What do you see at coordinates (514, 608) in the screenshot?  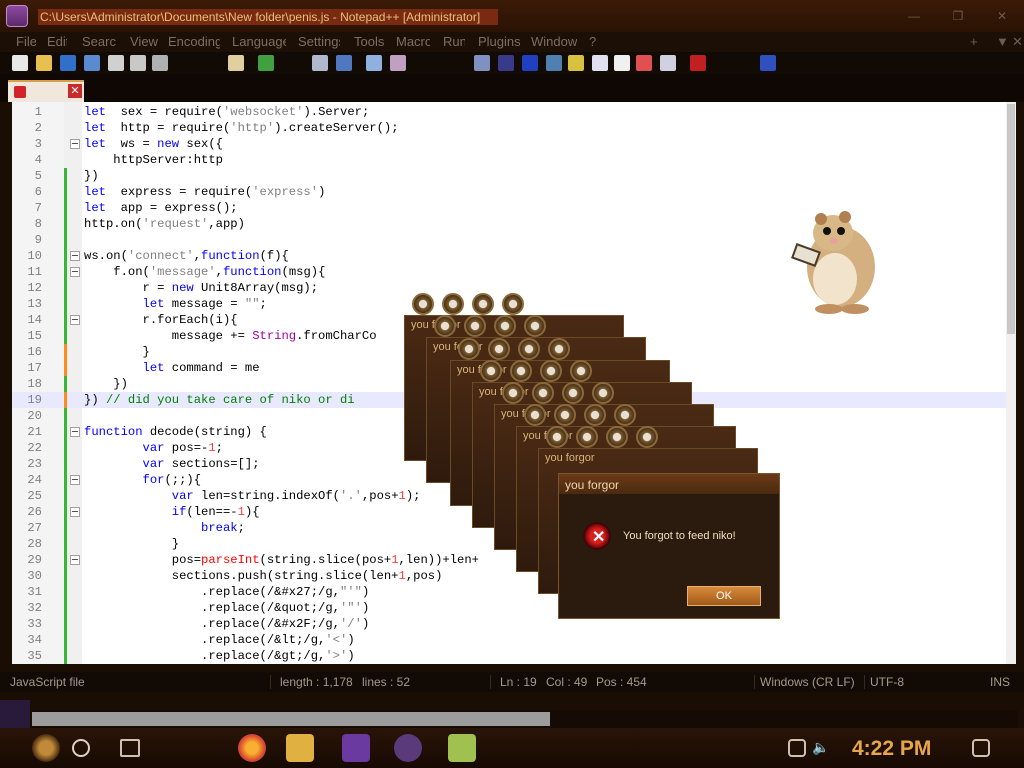 I see `code-line: 32 .replace(/&quot;/g,'"')` at bounding box center [514, 608].